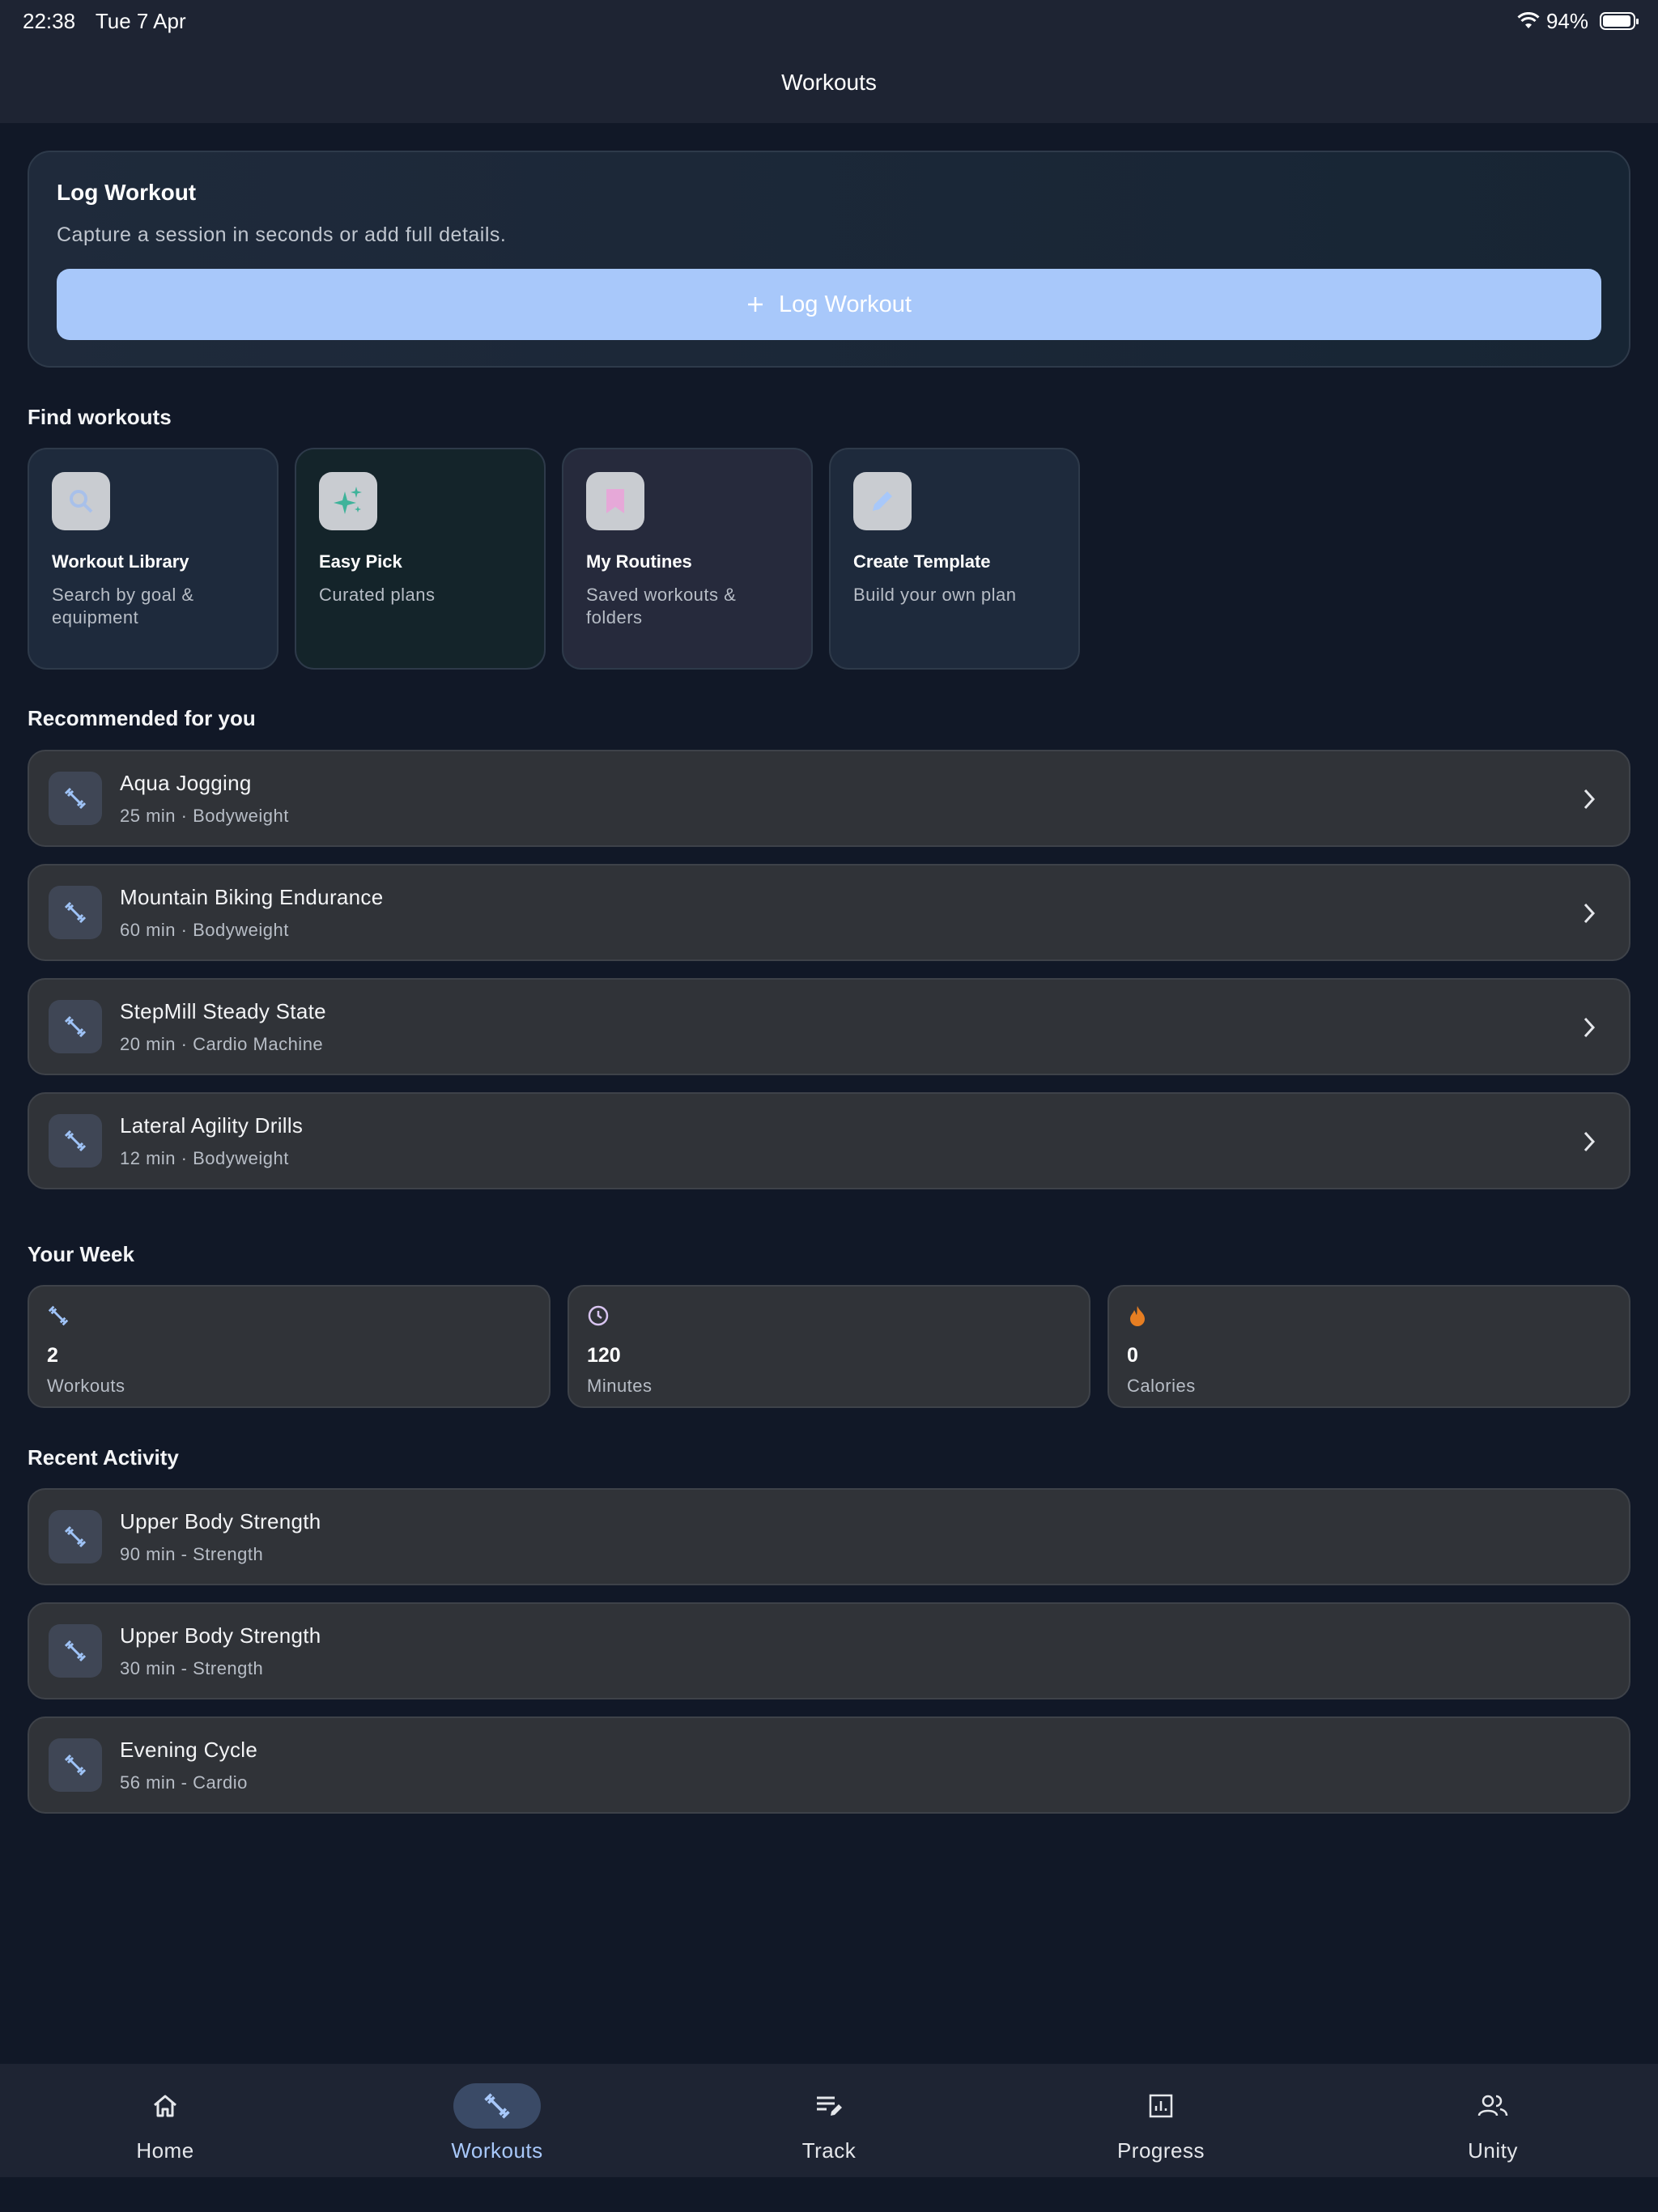 The image size is (1658, 2212). What do you see at coordinates (140, 21) in the screenshot?
I see `status-date: Tue 7 Apr` at bounding box center [140, 21].